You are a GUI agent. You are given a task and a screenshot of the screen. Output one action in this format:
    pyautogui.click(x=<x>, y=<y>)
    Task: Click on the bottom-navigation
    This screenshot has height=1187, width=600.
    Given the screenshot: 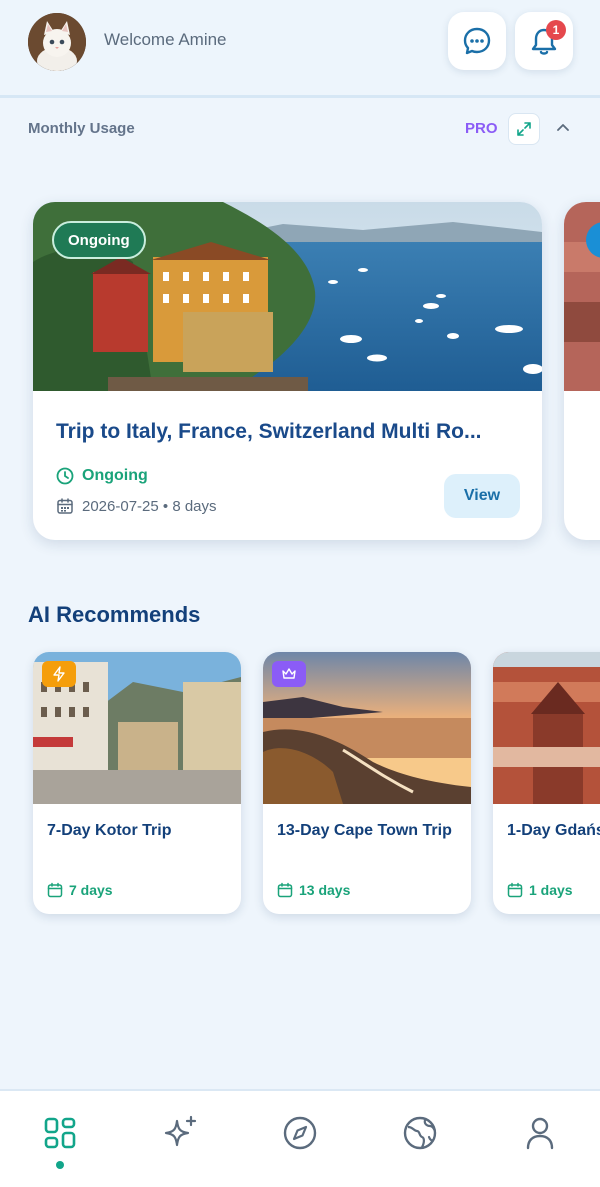 What is the action you would take?
    pyautogui.click(x=300, y=1138)
    